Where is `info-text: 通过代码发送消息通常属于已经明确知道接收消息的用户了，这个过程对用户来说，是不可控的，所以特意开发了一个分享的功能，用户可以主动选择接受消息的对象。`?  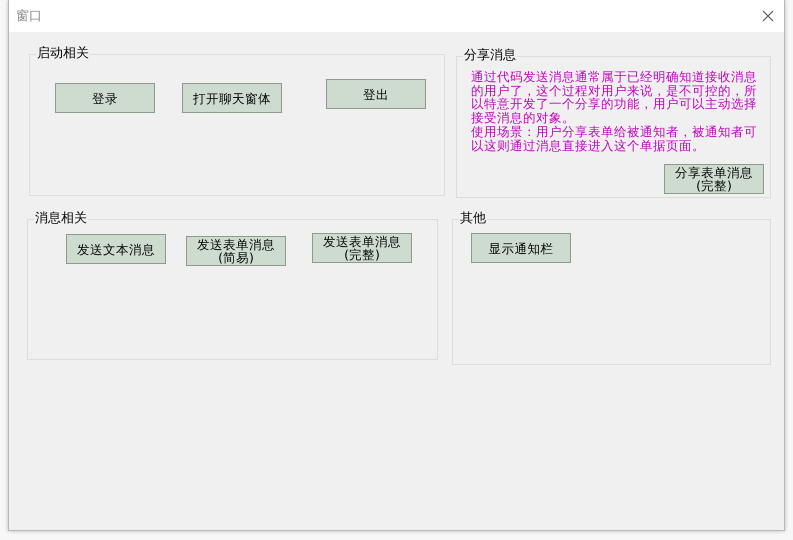 info-text: 通过代码发送消息通常属于已经明确知道接收消息的用户了，这个过程对用户来说，是不可控的，所以特意开发了一个分享的功能，用户可以主动选择接受消息的对象。 is located at coordinates (614, 97).